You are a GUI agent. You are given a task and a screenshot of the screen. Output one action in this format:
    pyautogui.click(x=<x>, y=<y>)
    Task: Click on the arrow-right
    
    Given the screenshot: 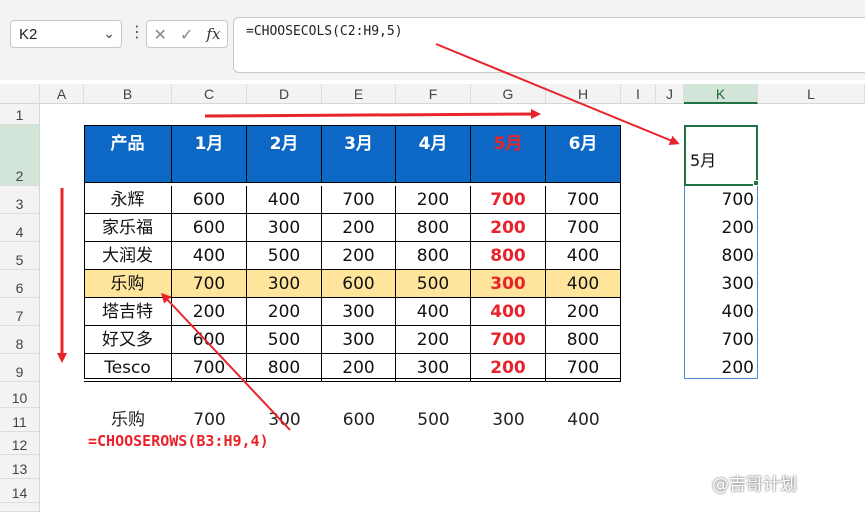 What is the action you would take?
    pyautogui.click(x=372, y=114)
    